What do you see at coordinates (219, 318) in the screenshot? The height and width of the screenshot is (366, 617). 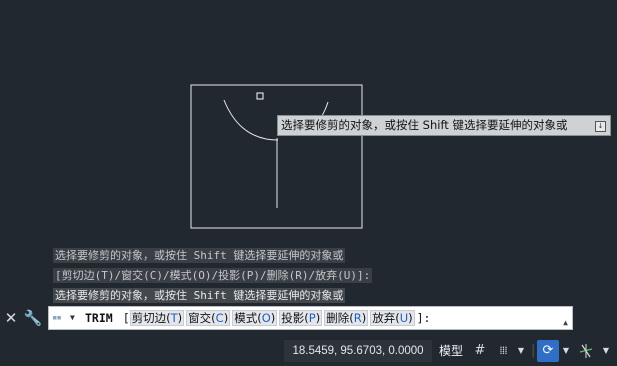 I see `option-key: C` at bounding box center [219, 318].